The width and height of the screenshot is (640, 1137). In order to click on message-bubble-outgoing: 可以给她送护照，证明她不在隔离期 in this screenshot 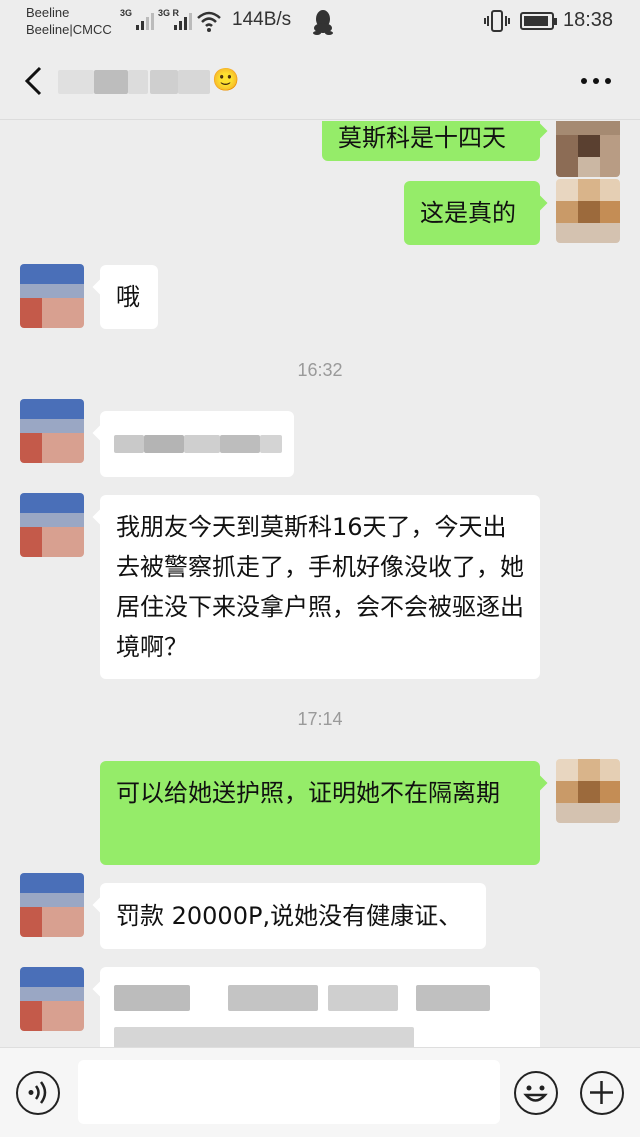, I will do `click(324, 813)`.